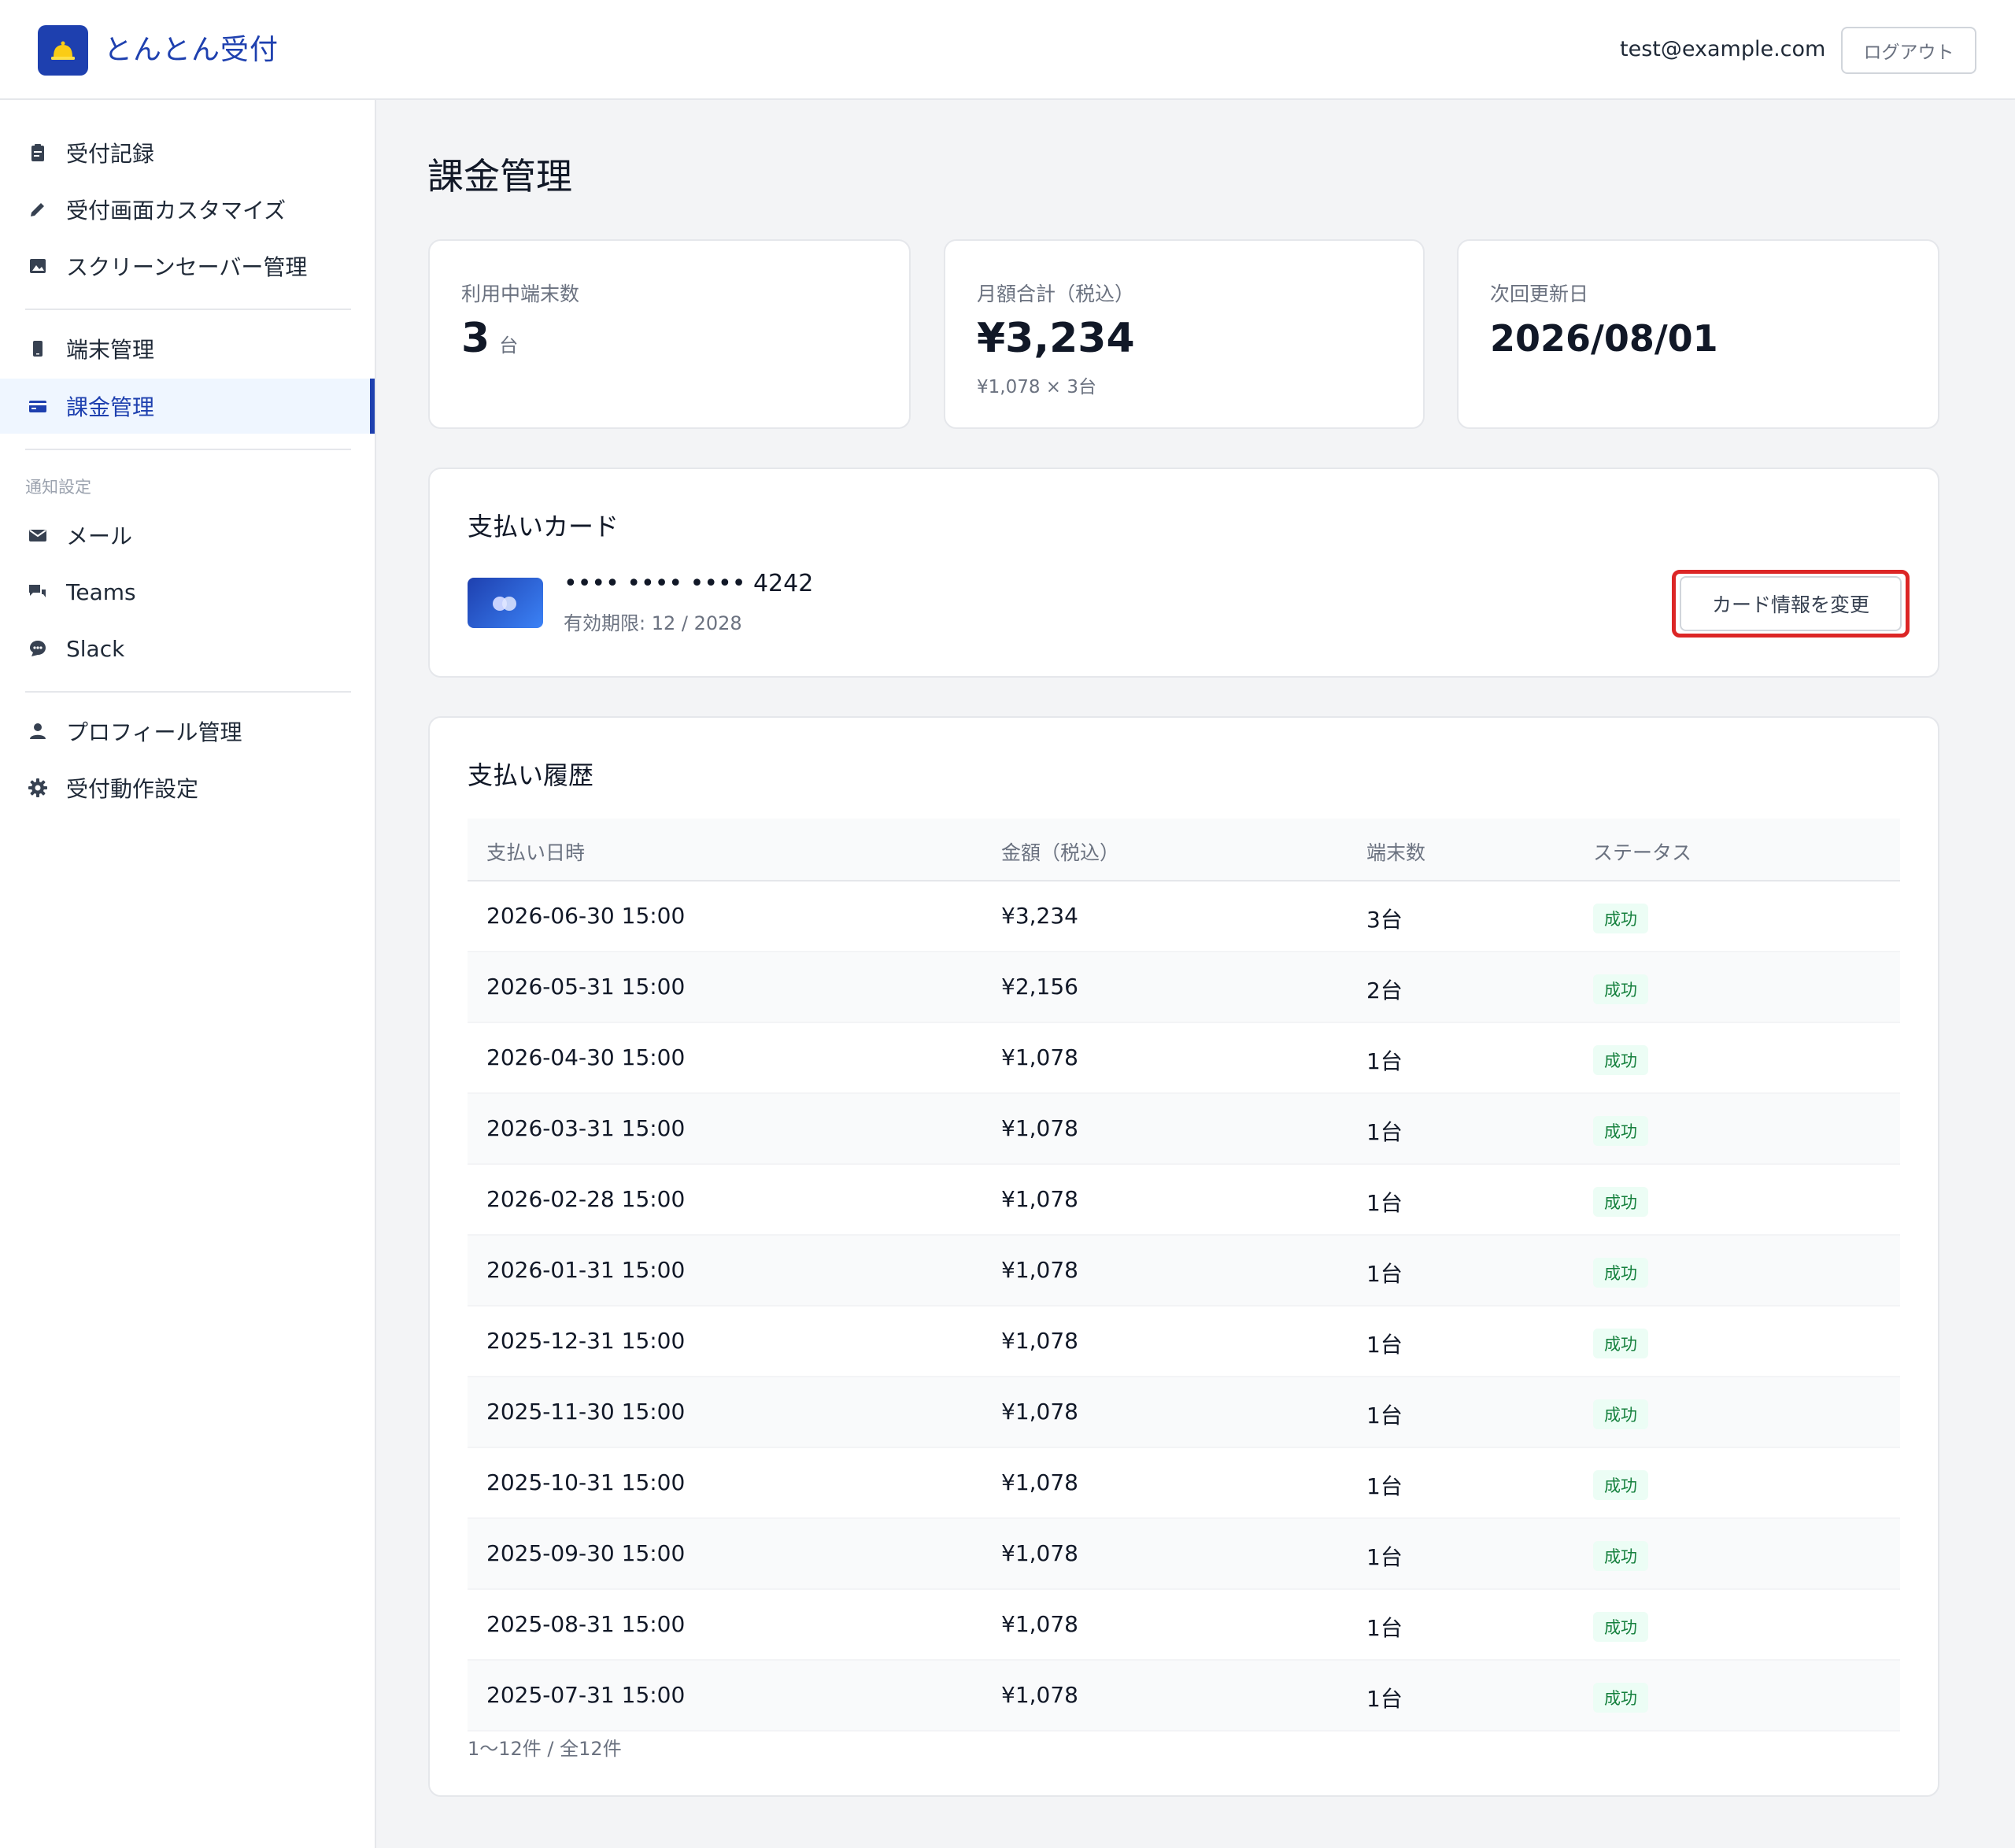 The width and height of the screenshot is (2015, 1848). Describe the element at coordinates (187, 209) in the screenshot. I see `sidebar-item-customize: 受付画面カスタマイズ` at that location.